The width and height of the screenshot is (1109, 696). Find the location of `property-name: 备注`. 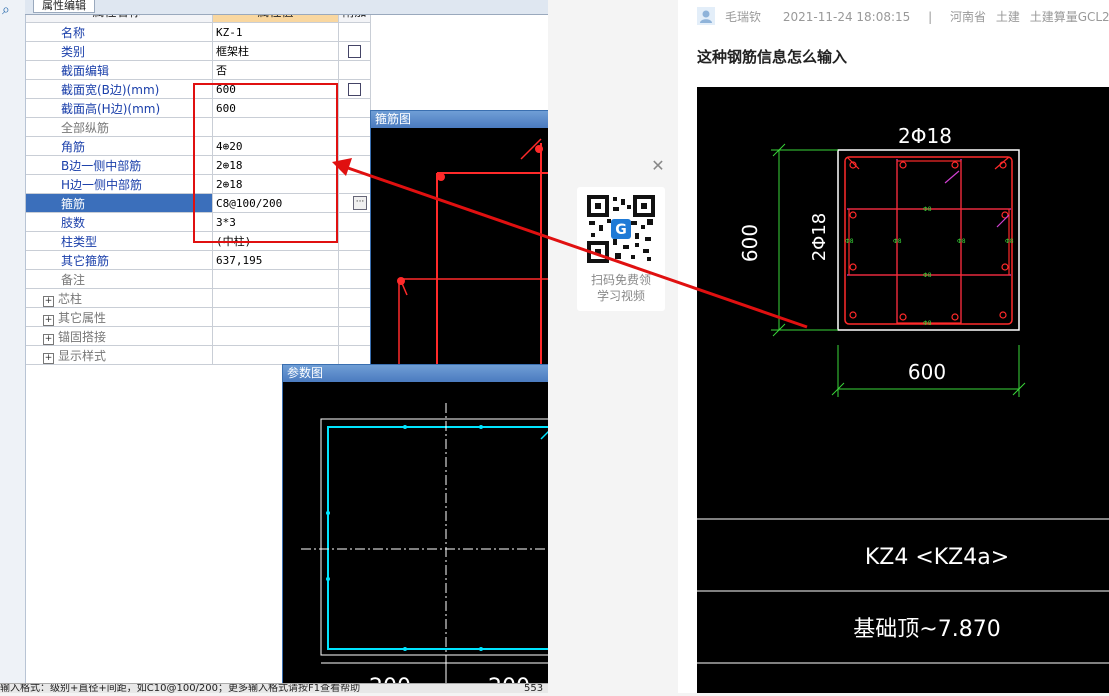

property-name: 备注 is located at coordinates (116, 279).